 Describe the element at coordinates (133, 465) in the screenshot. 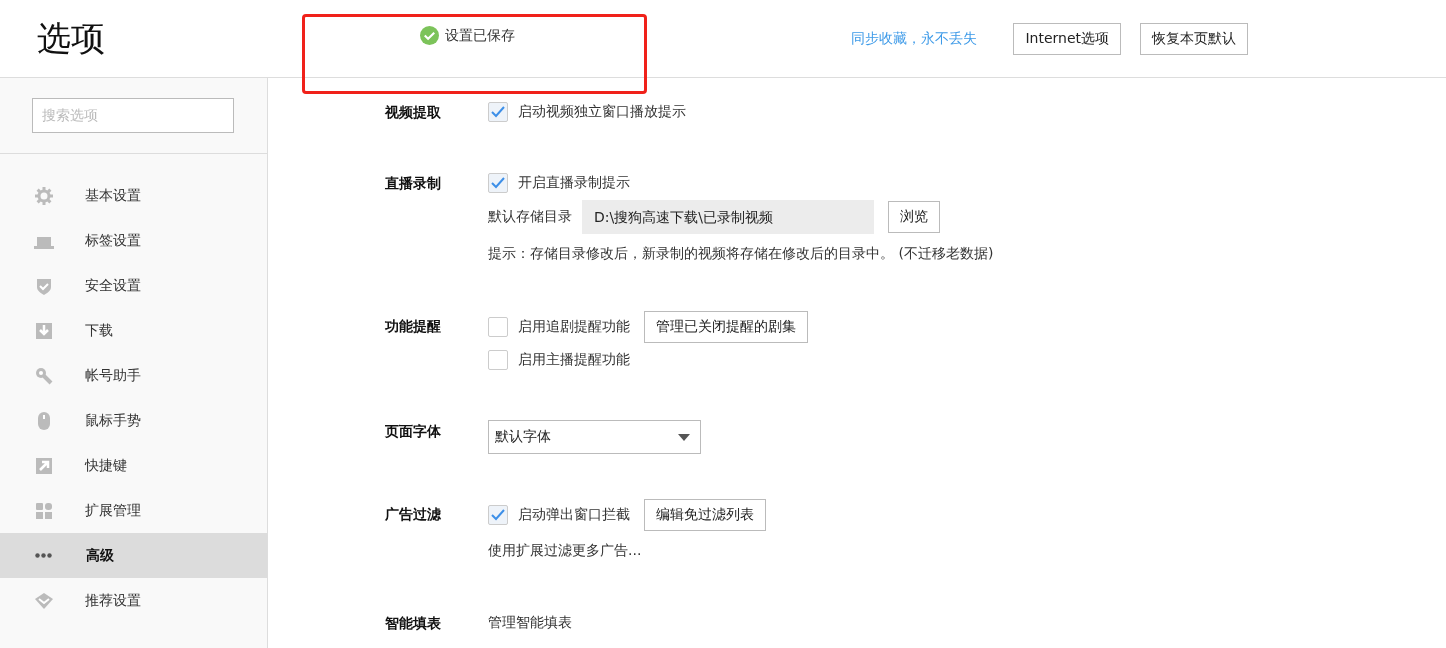

I see `sidebar-item: 快捷键` at that location.